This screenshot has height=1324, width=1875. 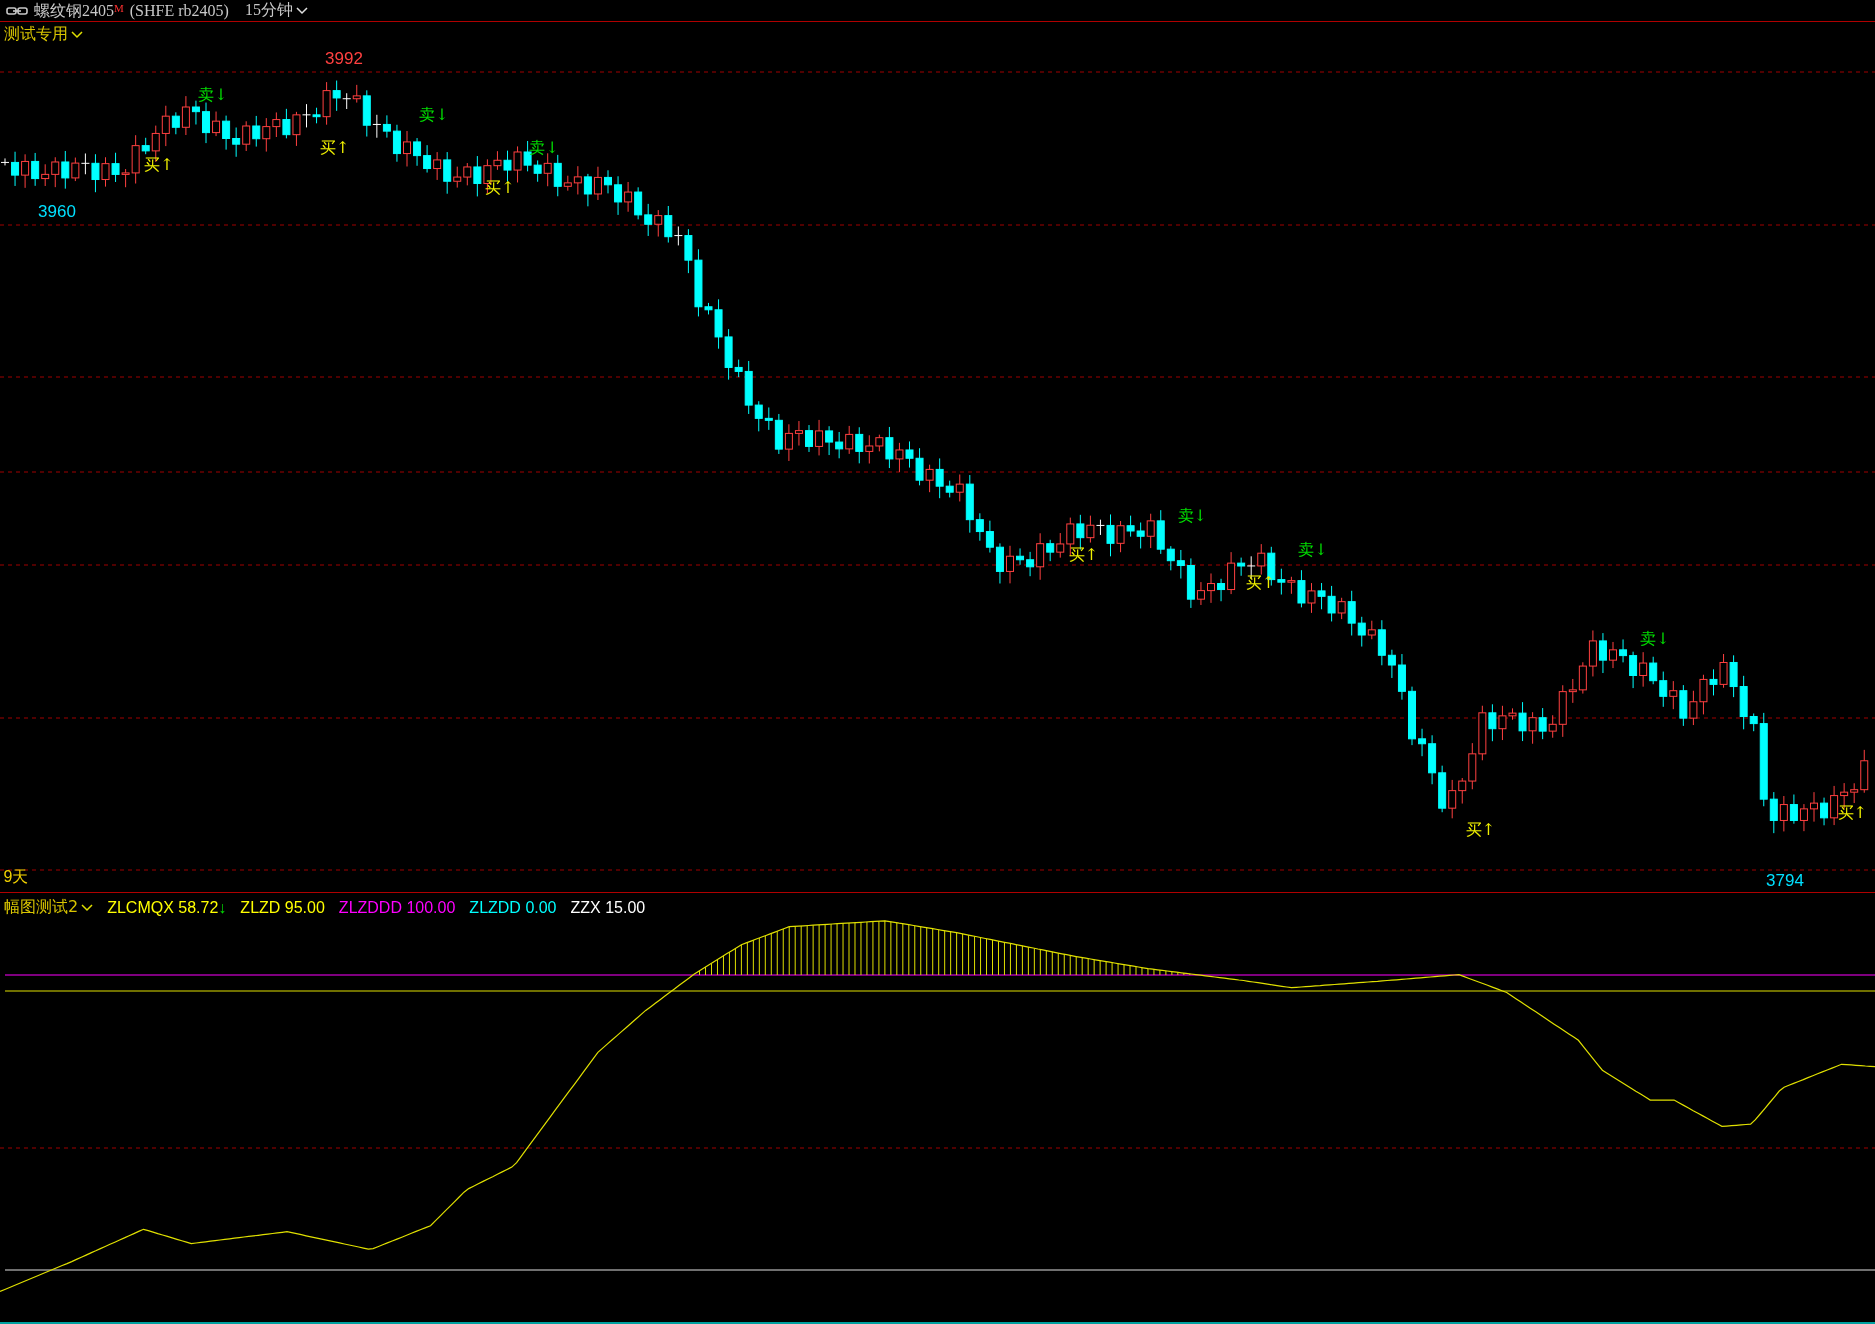 What do you see at coordinates (17, 10) in the screenshot?
I see `link-icon` at bounding box center [17, 10].